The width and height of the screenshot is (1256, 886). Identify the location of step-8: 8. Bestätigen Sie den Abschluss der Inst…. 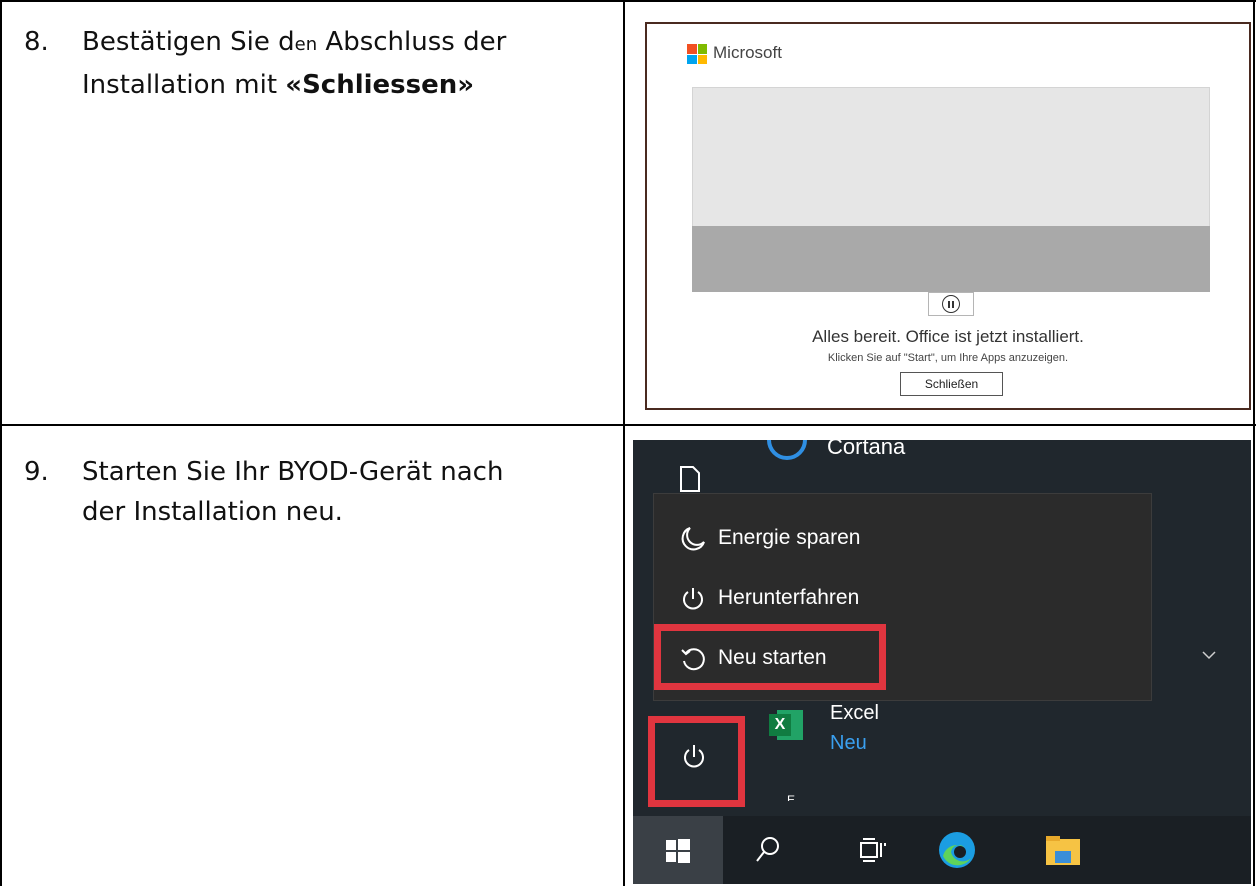
(319, 67).